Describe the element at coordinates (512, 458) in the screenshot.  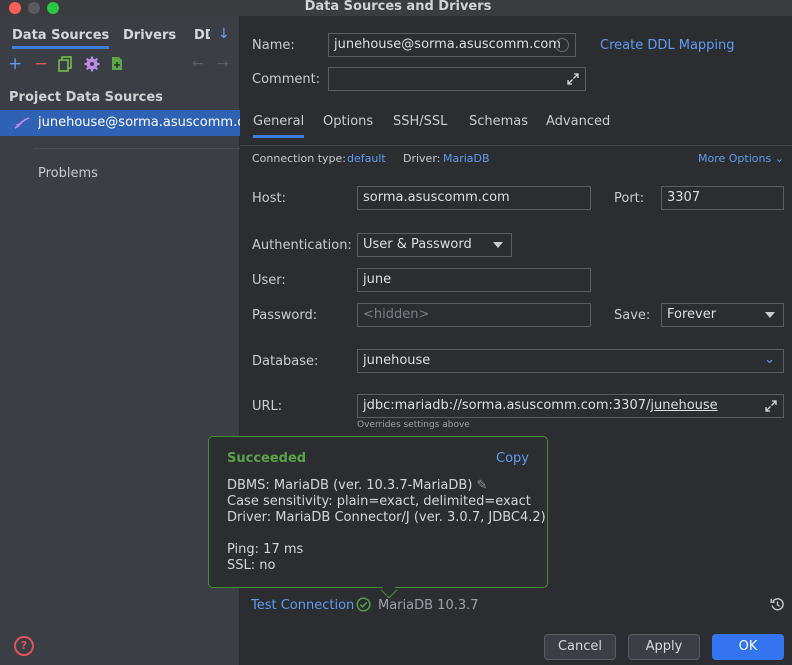
I see `copy-link: Copy` at that location.